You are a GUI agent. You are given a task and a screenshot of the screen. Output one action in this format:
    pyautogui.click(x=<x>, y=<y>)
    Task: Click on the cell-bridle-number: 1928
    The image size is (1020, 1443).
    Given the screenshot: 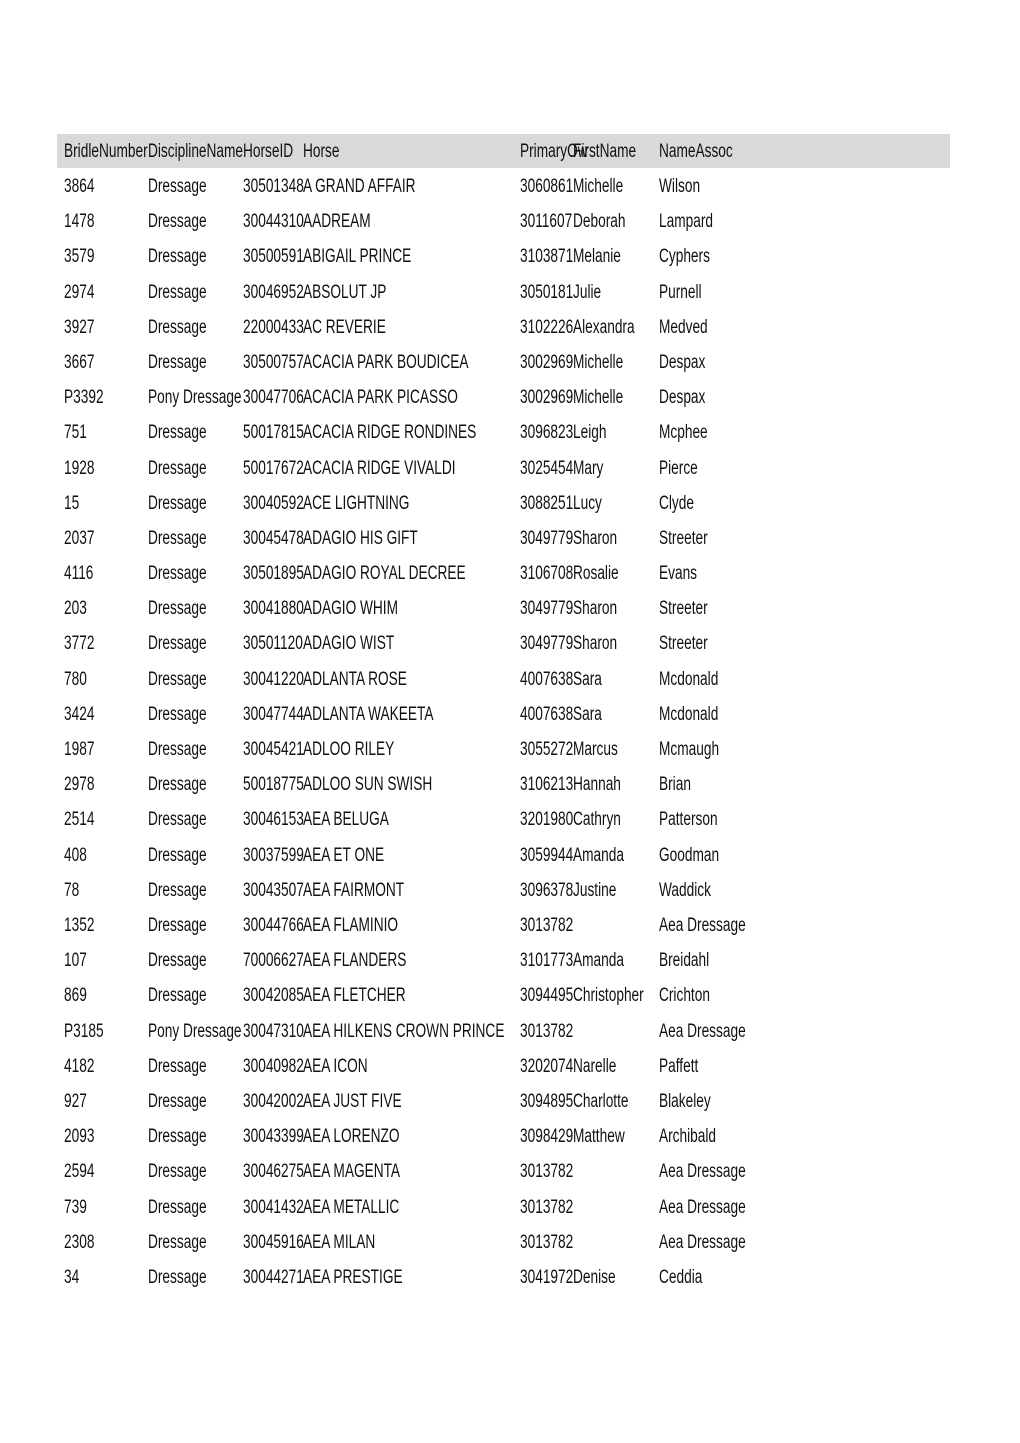 What is the action you would take?
    pyautogui.click(x=79, y=468)
    